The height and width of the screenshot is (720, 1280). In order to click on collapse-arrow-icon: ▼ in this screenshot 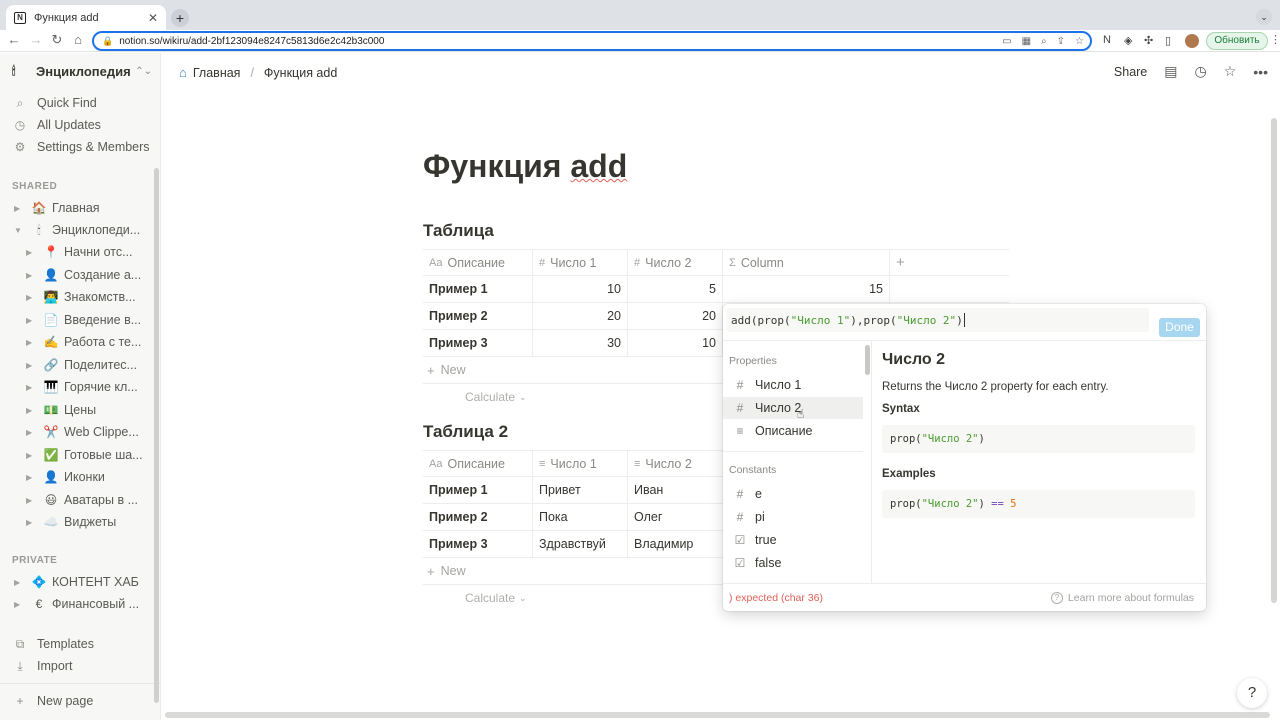, I will do `click(20, 230)`.